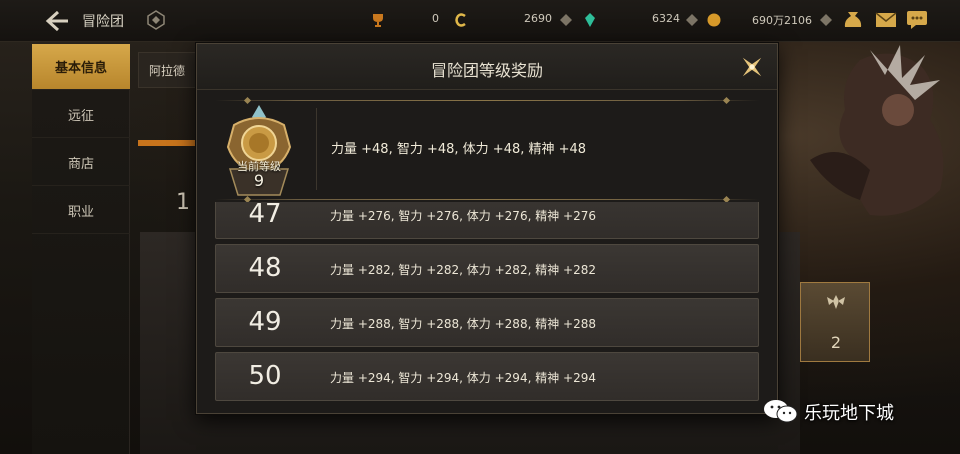 The image size is (960, 454). Describe the element at coordinates (435, 18) in the screenshot. I see `trophy-value: 0` at that location.